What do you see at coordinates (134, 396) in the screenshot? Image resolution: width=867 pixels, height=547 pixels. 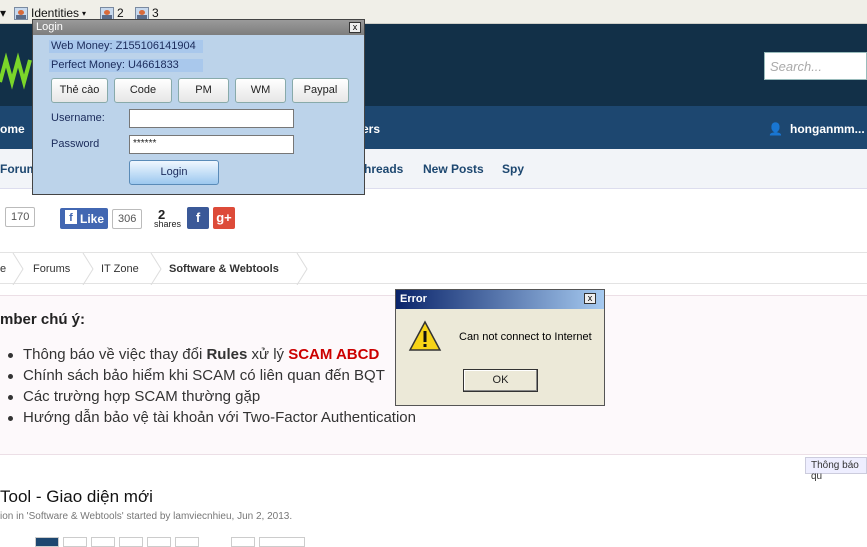 I see `notice-item: Các trường hợp SCAM thường gặp` at bounding box center [134, 396].